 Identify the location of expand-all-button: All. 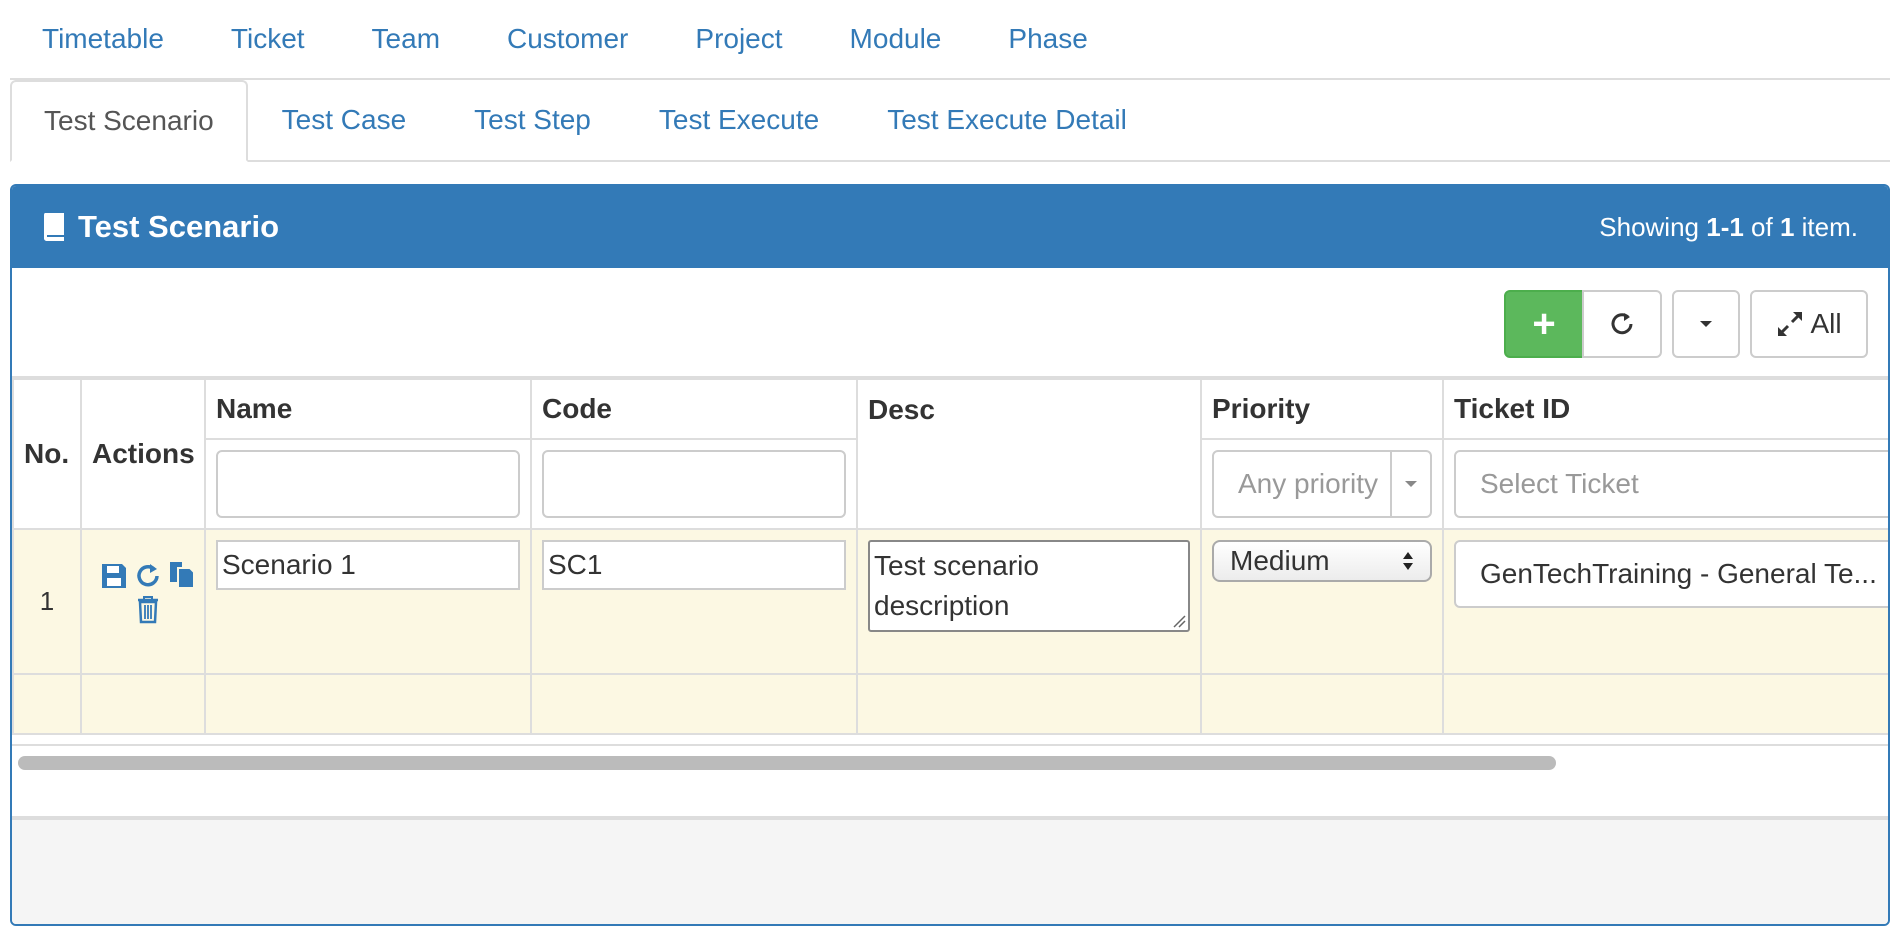
(1809, 324).